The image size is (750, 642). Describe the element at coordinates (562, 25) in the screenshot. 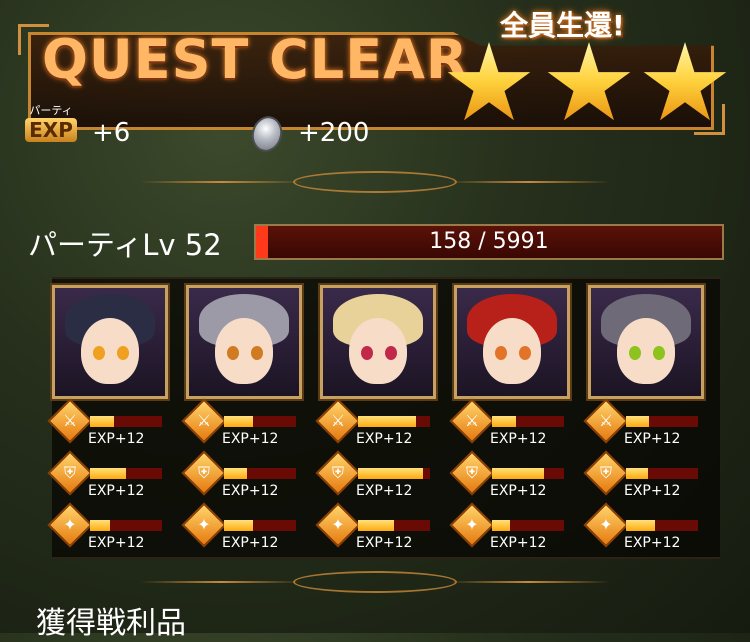

I see `all-survived-label: 全員生還!` at that location.